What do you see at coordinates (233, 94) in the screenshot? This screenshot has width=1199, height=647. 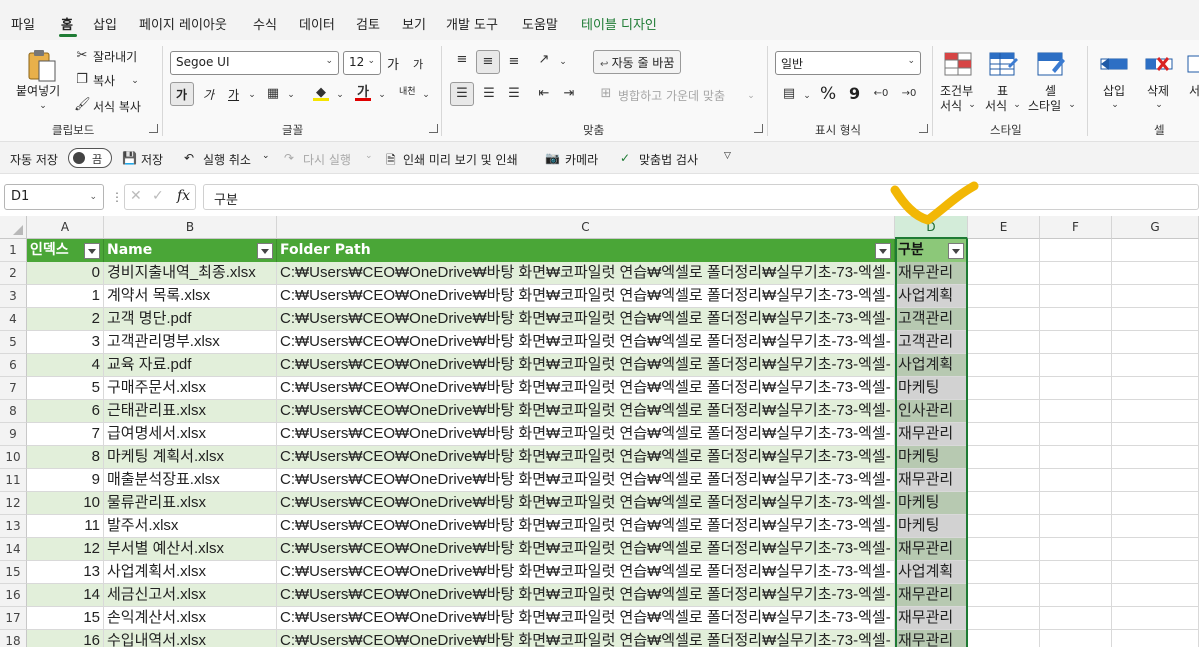 I see `underline-button: 가` at bounding box center [233, 94].